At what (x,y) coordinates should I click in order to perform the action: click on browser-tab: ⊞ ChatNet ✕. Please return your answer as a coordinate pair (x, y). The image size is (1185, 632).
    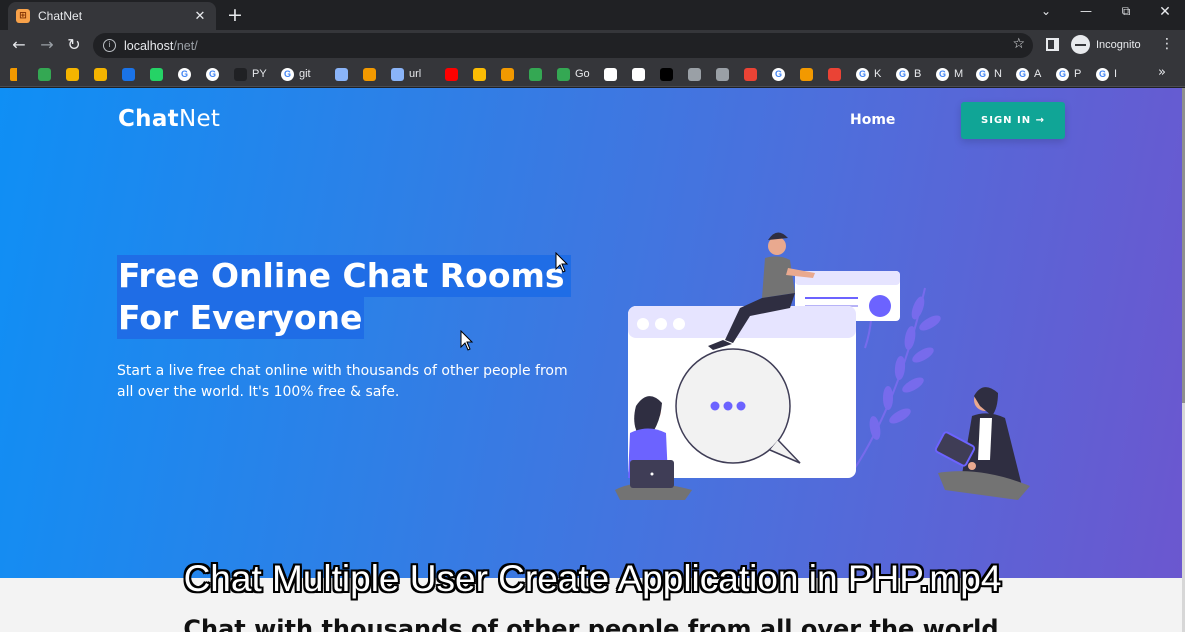
    Looking at the image, I should click on (112, 16).